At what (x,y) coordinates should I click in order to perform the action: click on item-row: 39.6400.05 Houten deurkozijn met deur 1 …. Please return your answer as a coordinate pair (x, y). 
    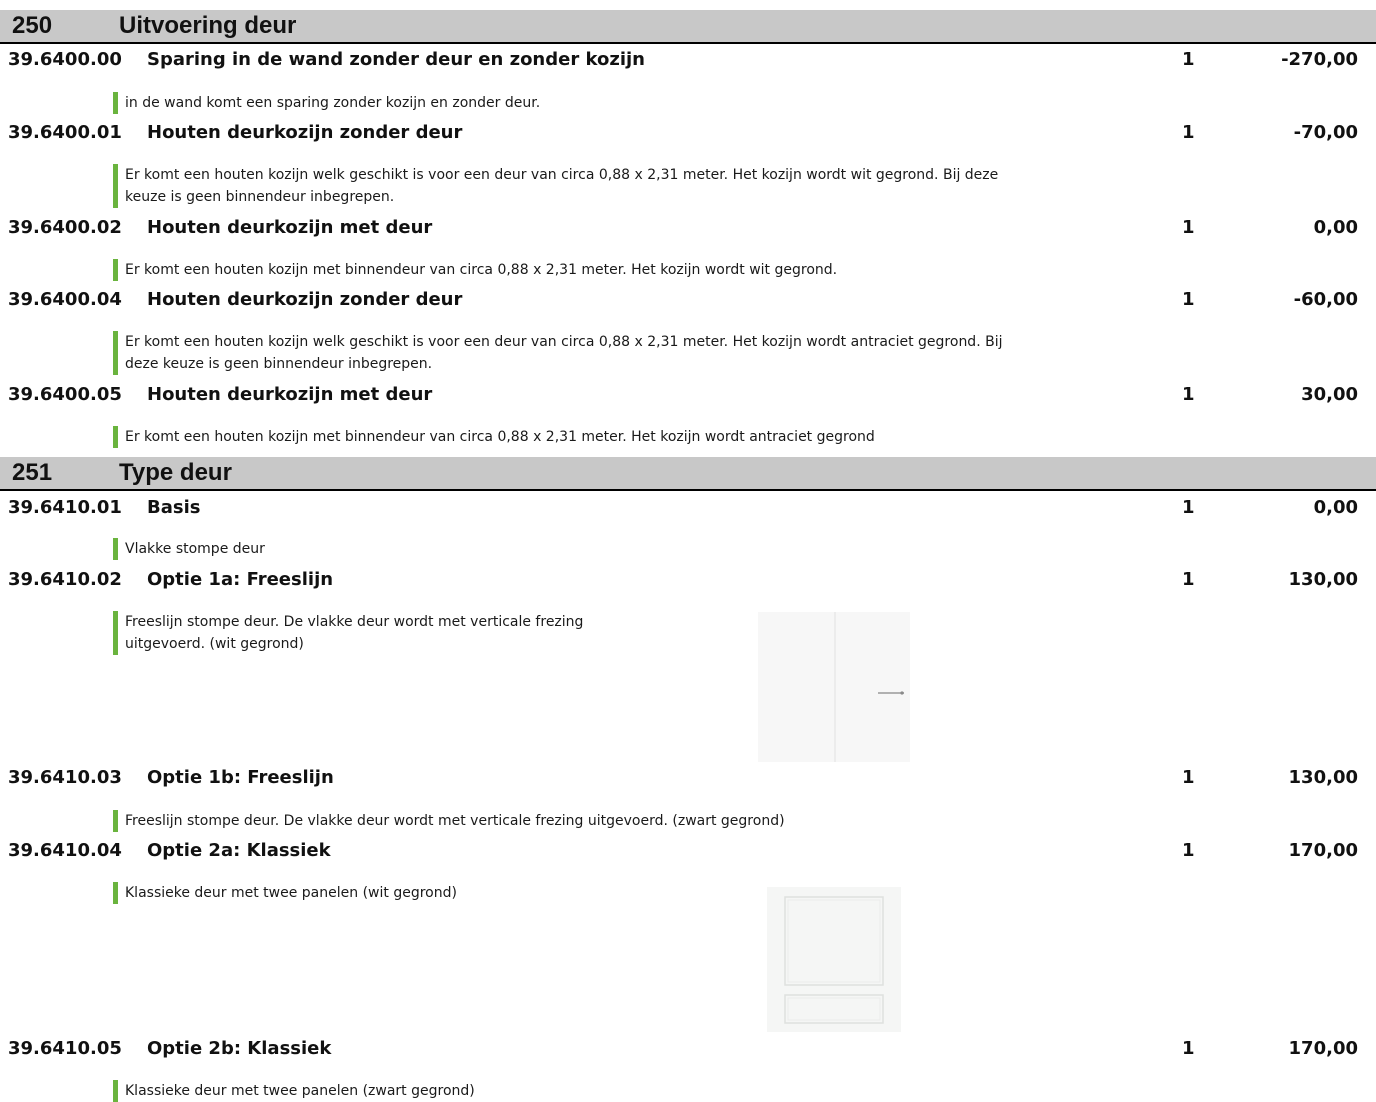
    Looking at the image, I should click on (688, 395).